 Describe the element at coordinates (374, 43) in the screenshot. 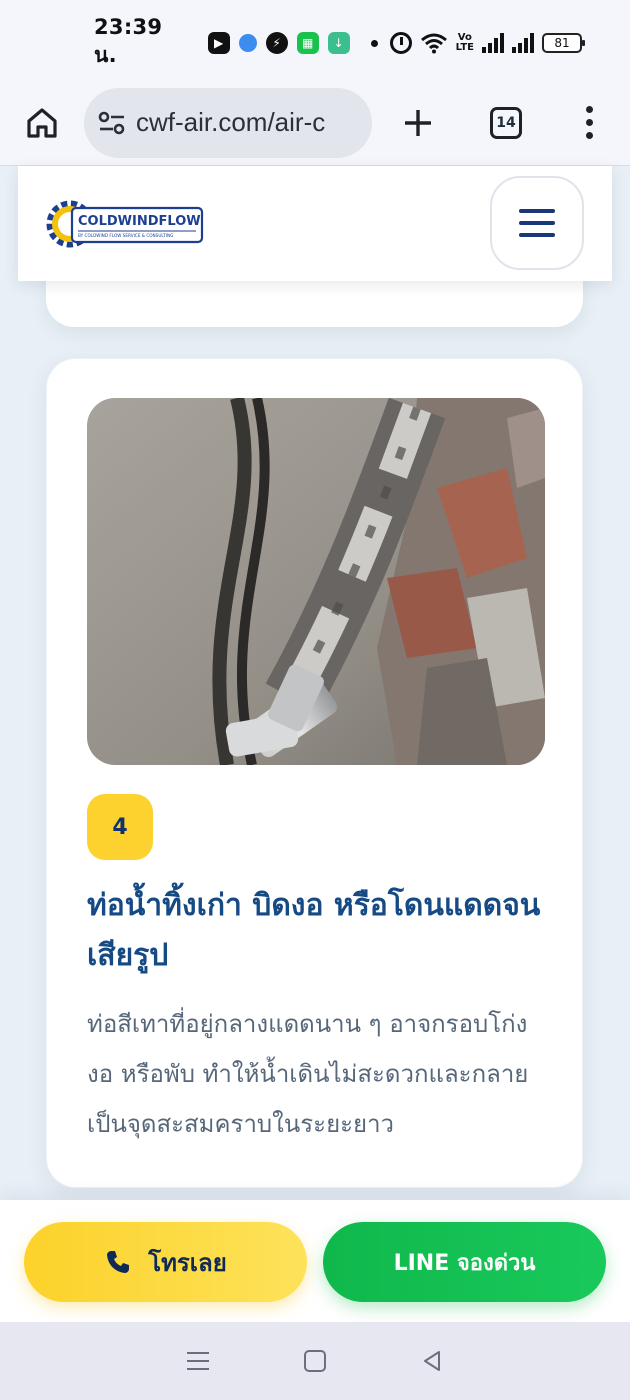

I see `more-notifications-dot-icon` at that location.